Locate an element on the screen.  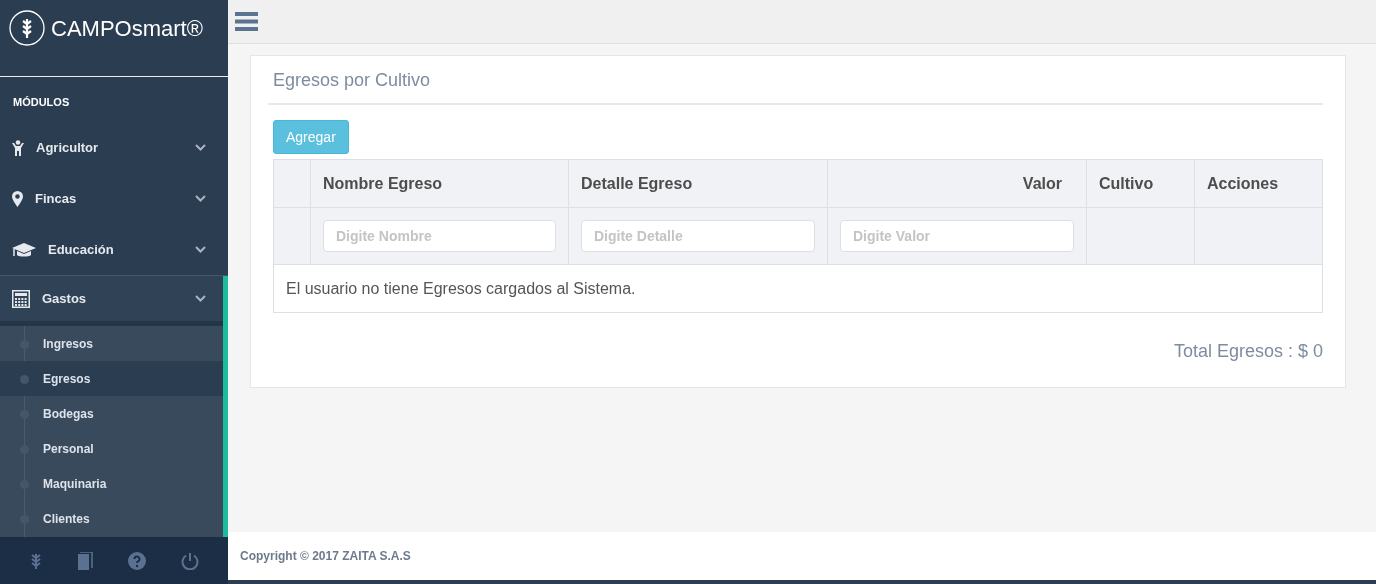
menu-item: Agricultor is located at coordinates (114, 147).